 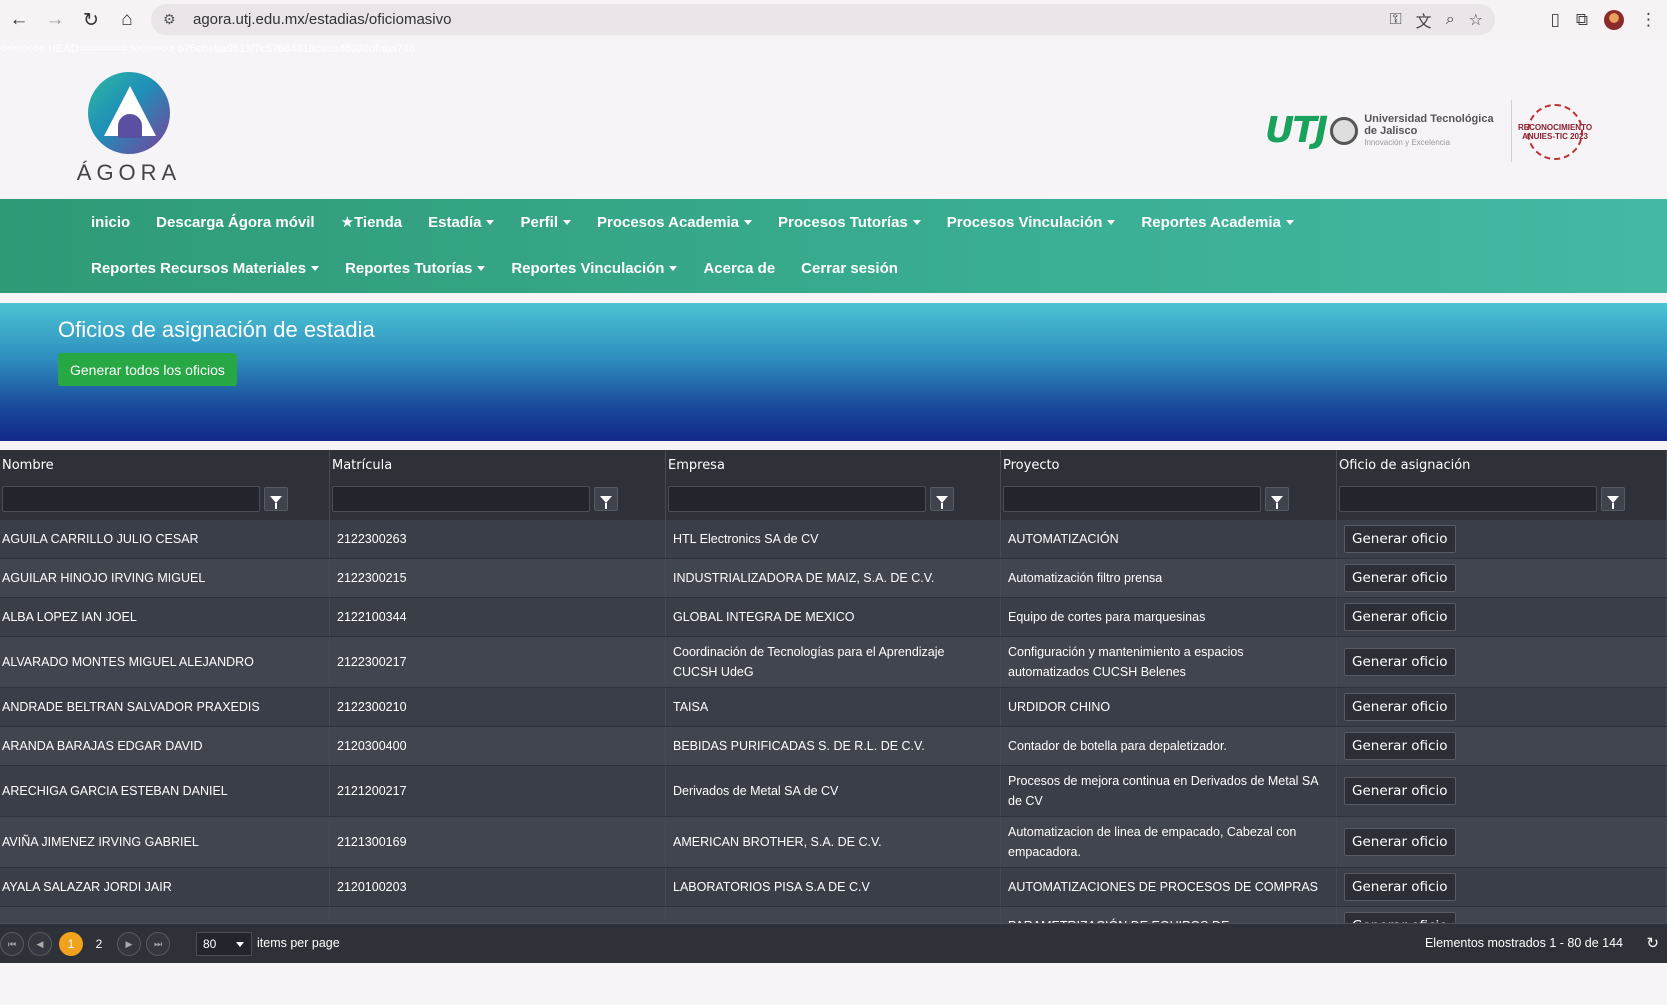 I want to click on cell-matricula, so click(x=501, y=915).